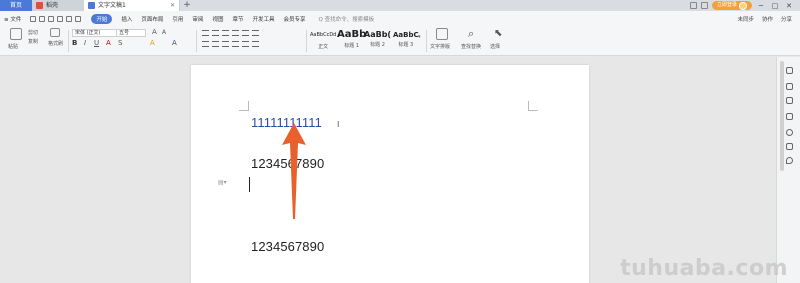  I want to click on line-spacing-icon, so click(245, 44).